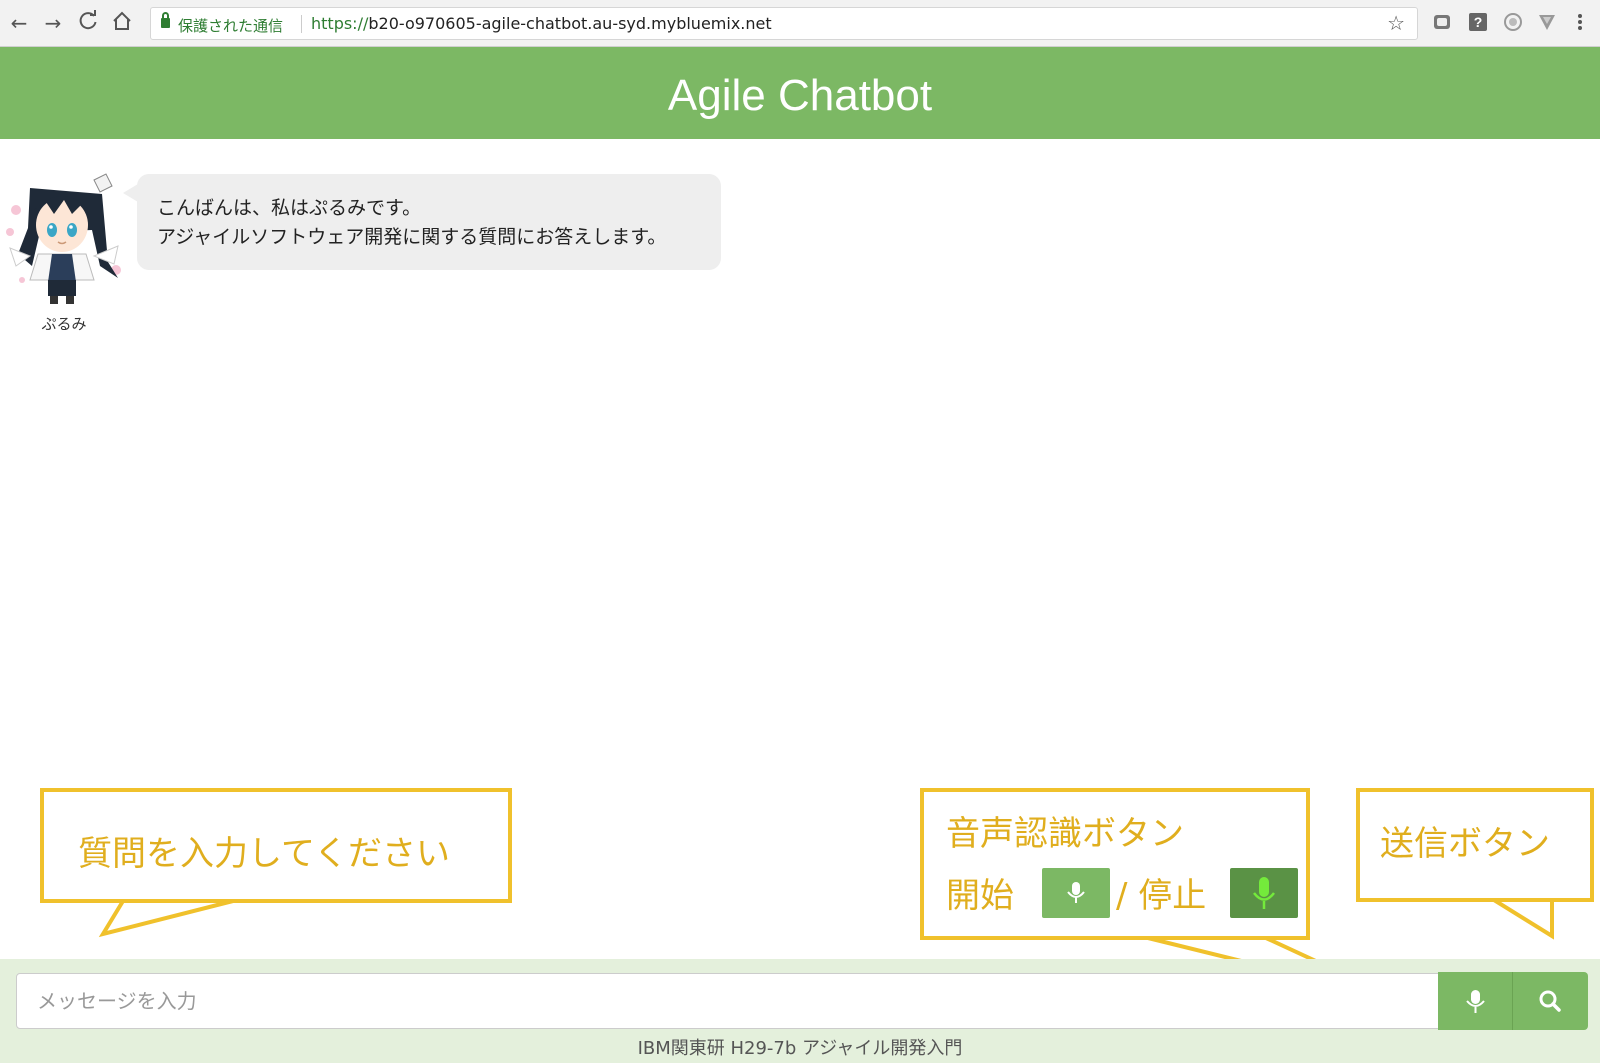  Describe the element at coordinates (64, 324) in the screenshot. I see `bot-name: ぷるみ` at that location.